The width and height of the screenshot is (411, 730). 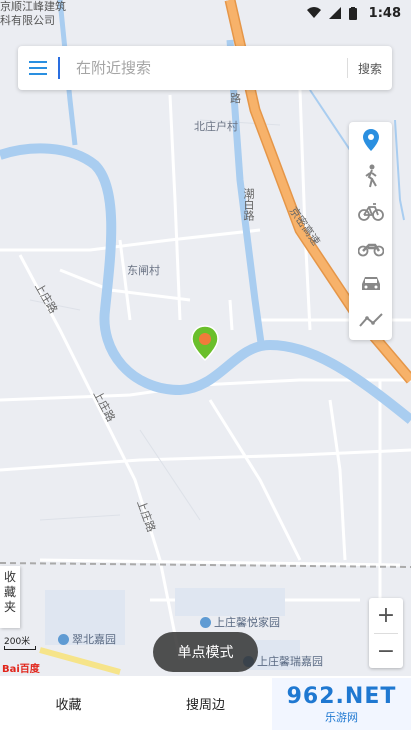 I want to click on hamburger-menu-icon, so click(x=38, y=68).